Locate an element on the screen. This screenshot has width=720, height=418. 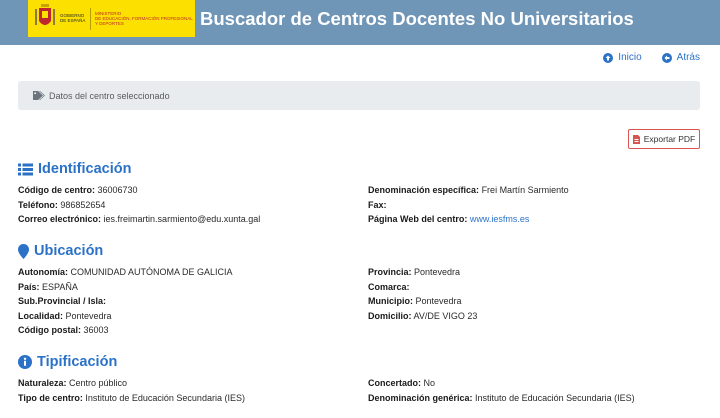
ubicacion-title: Ubicación is located at coordinates (69, 251).